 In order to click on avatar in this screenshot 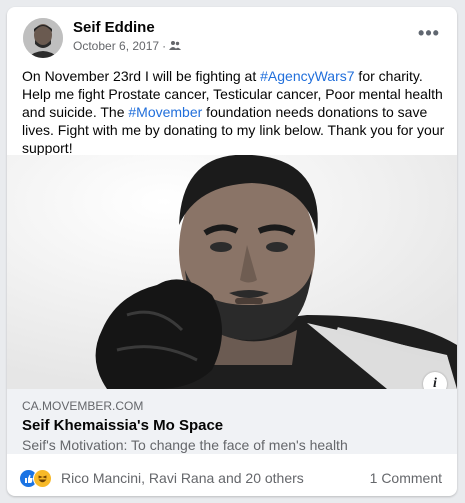, I will do `click(43, 38)`.